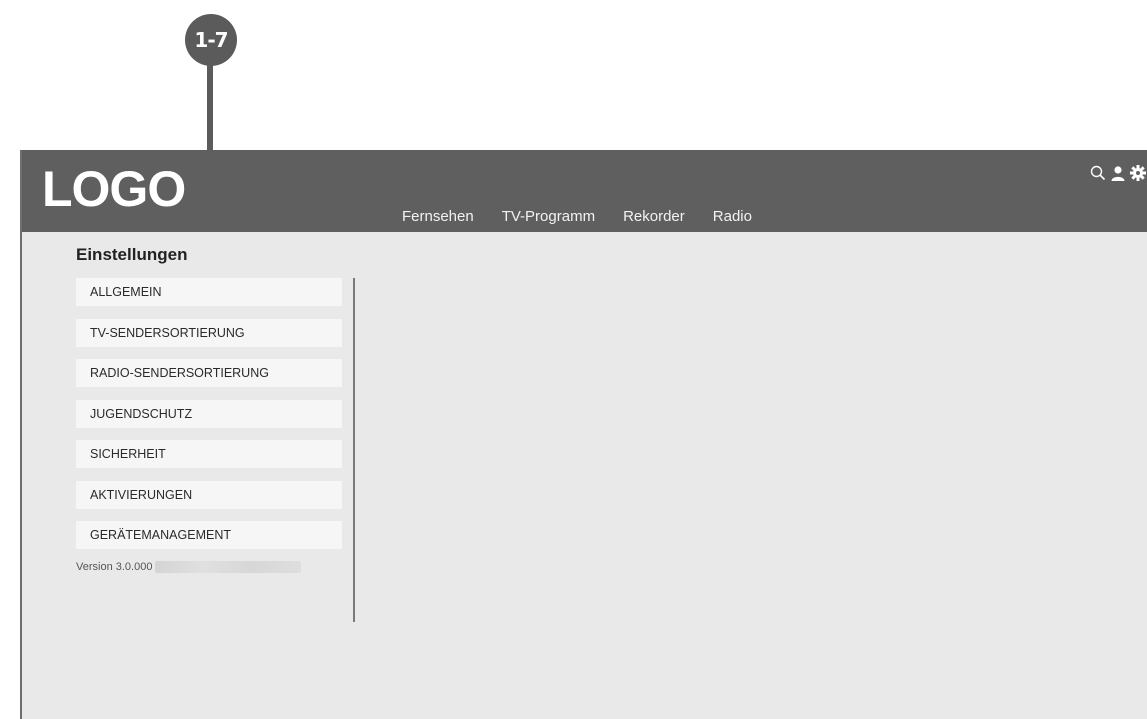 This screenshot has width=1147, height=719. I want to click on menu-item-tv-sendersortierung: TV-SENDERSORTIERUNG, so click(209, 332).